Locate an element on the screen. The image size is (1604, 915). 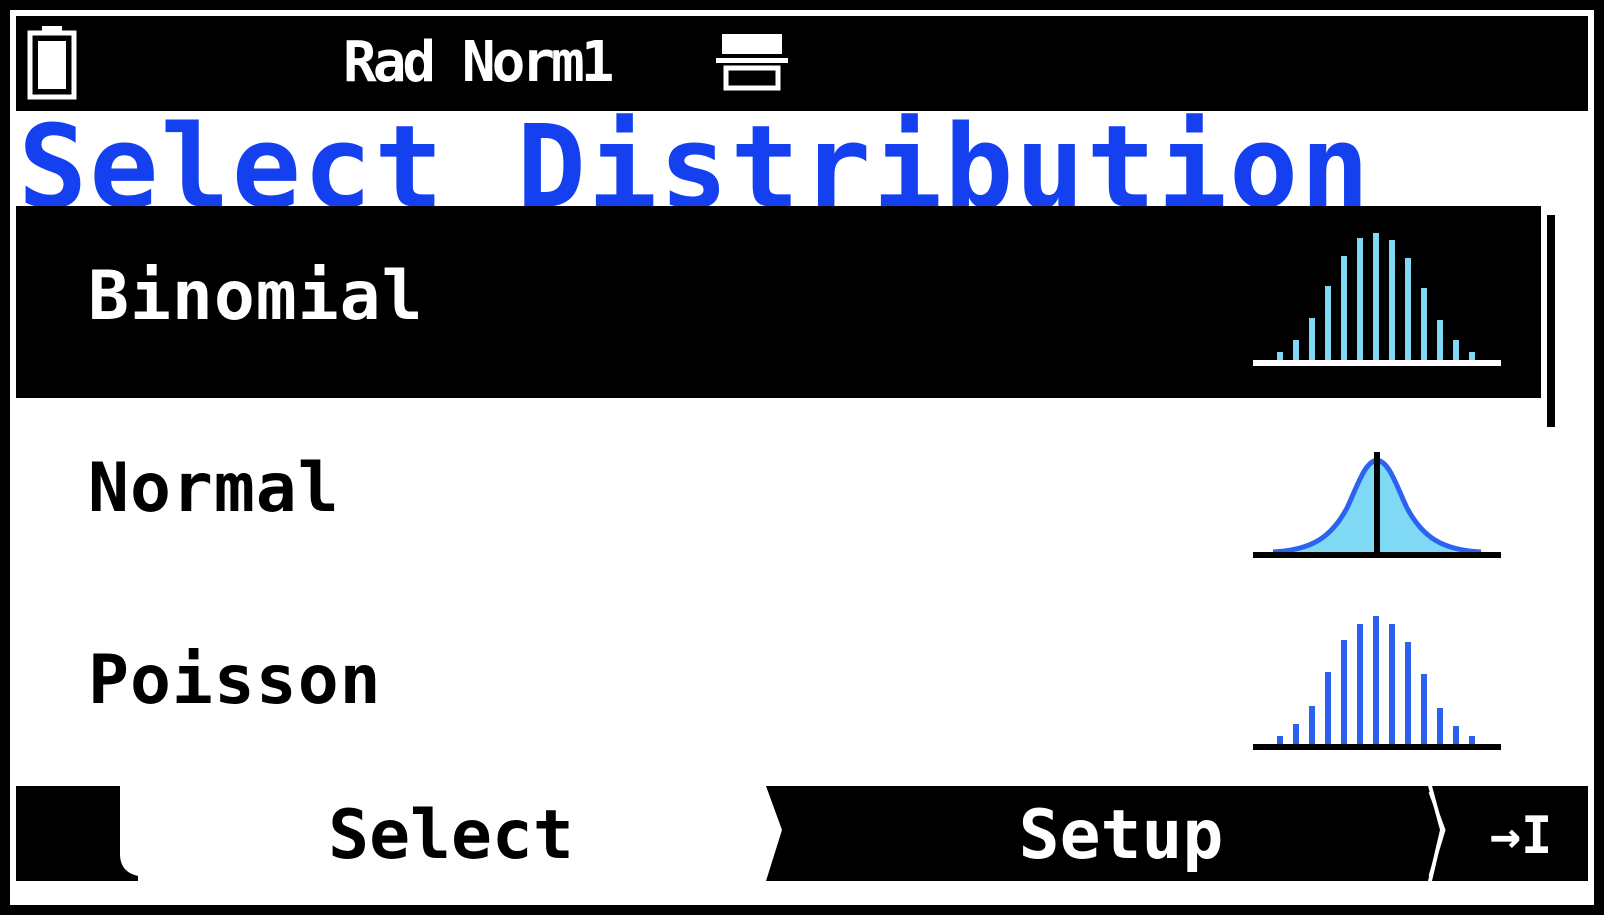
item-label-poisson: Poisson is located at coordinates (235, 680).